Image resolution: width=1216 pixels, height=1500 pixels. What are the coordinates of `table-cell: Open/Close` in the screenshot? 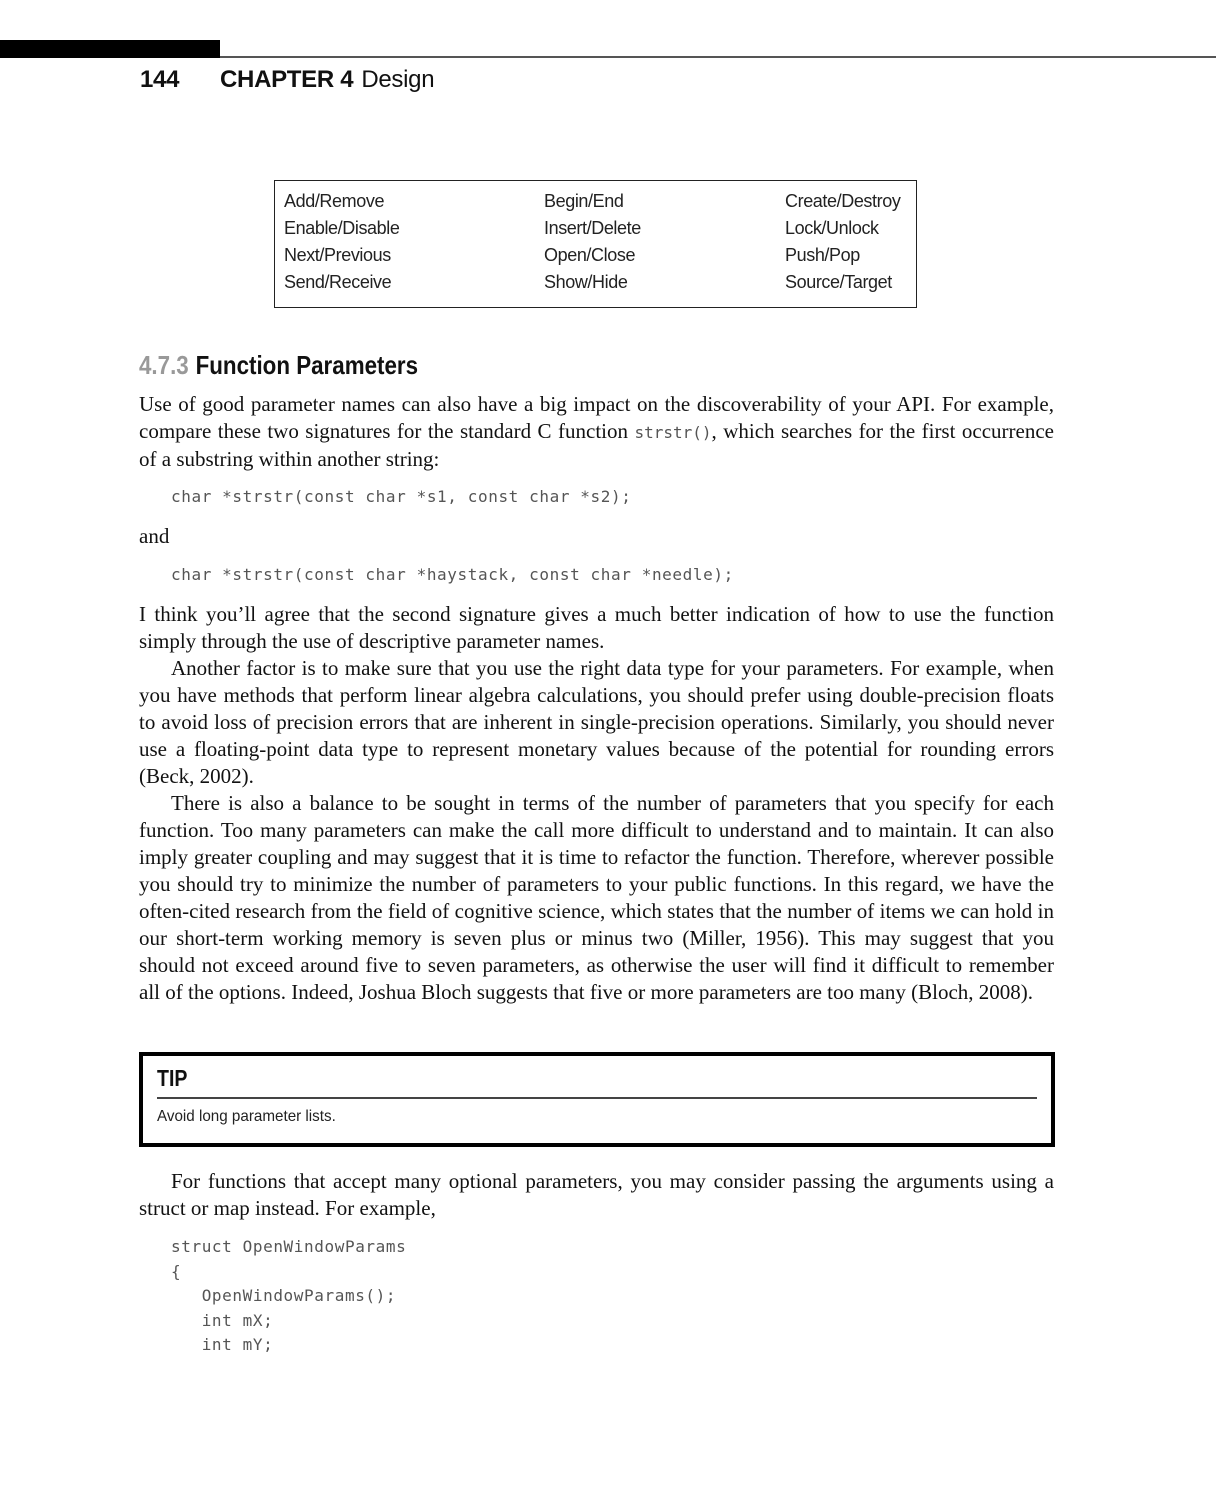 It's located at (590, 255).